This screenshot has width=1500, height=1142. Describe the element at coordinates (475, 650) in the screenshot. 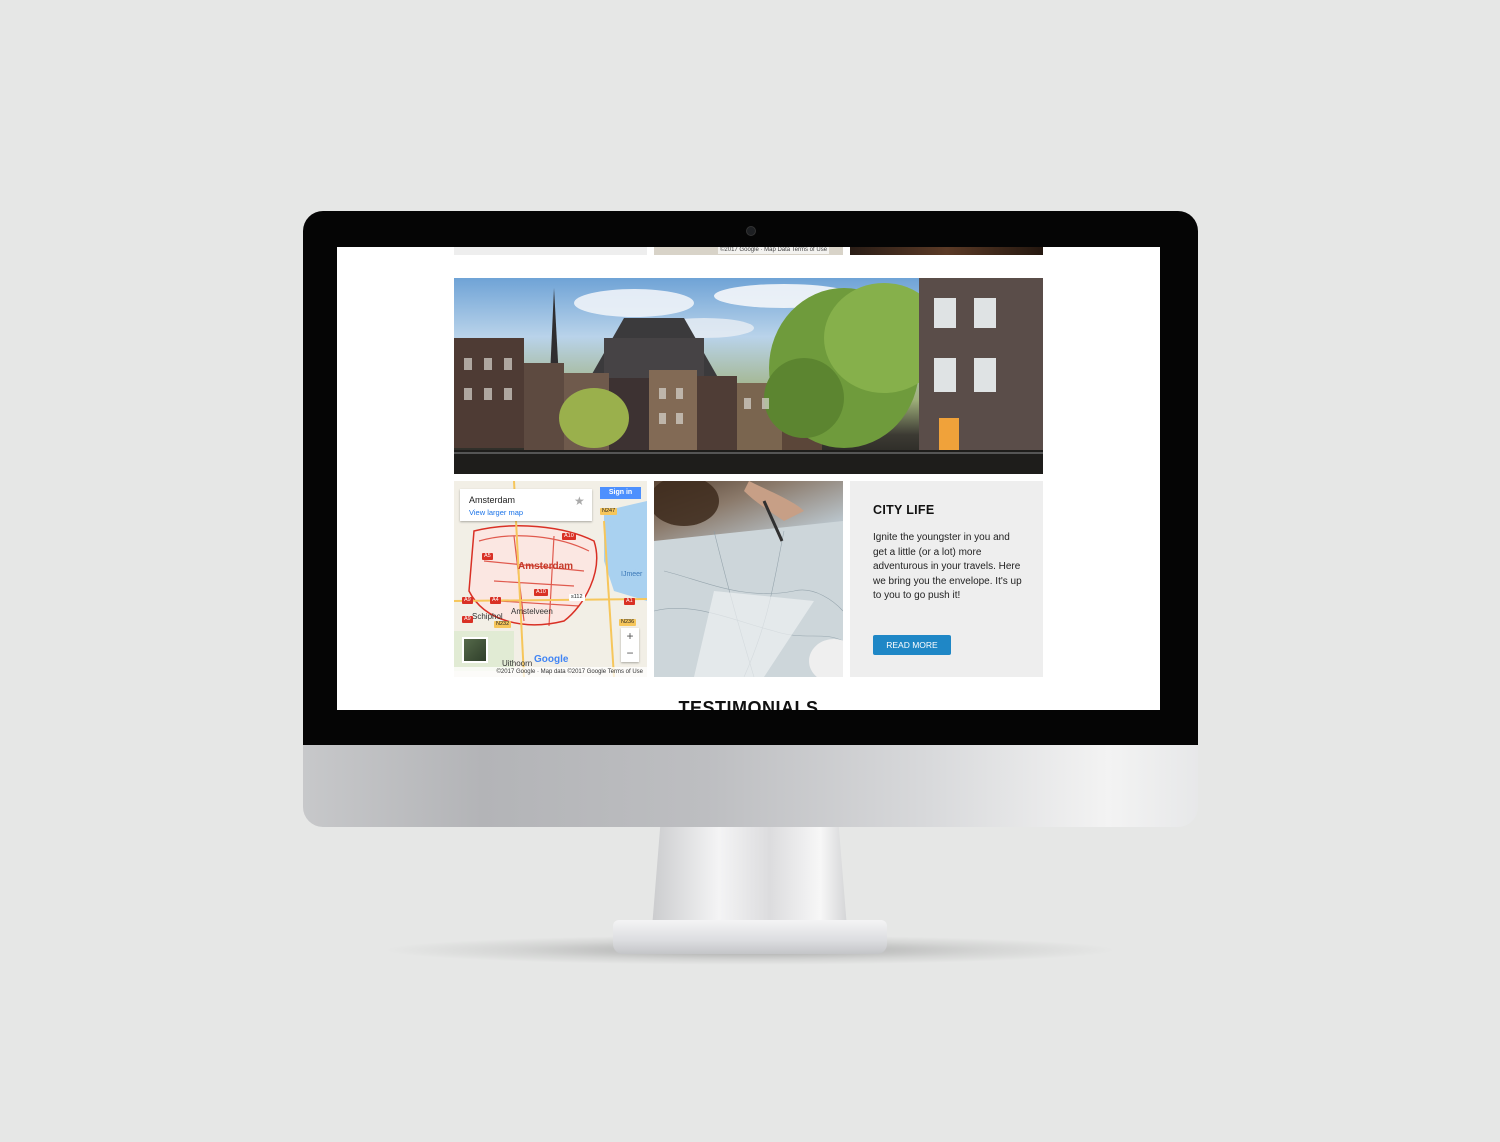

I see `satellite-toggle-button` at that location.